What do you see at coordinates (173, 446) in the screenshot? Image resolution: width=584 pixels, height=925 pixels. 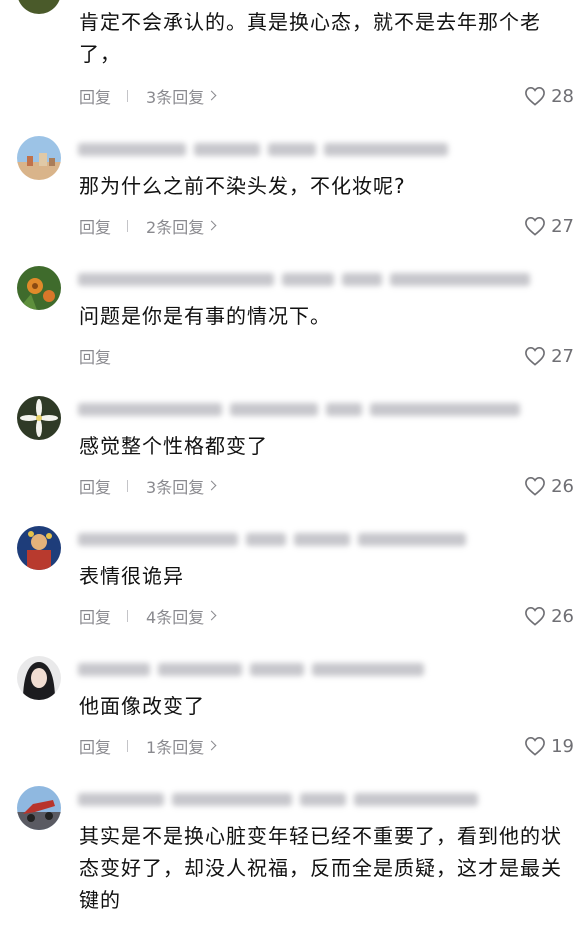 I see `comment-text: 感觉整个性格都变了` at bounding box center [173, 446].